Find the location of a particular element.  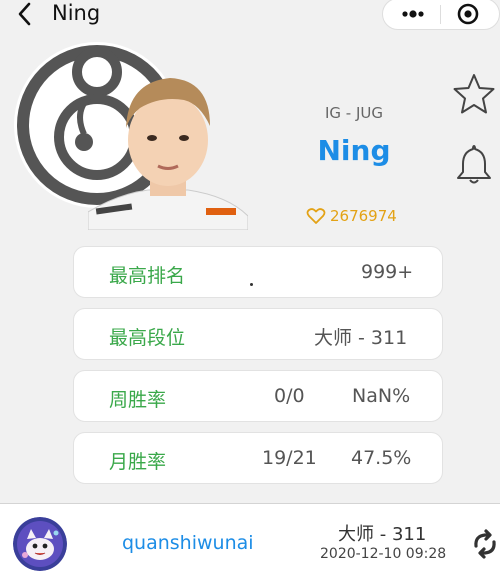

update-time: 2020-12-10 09:28 is located at coordinates (383, 554).